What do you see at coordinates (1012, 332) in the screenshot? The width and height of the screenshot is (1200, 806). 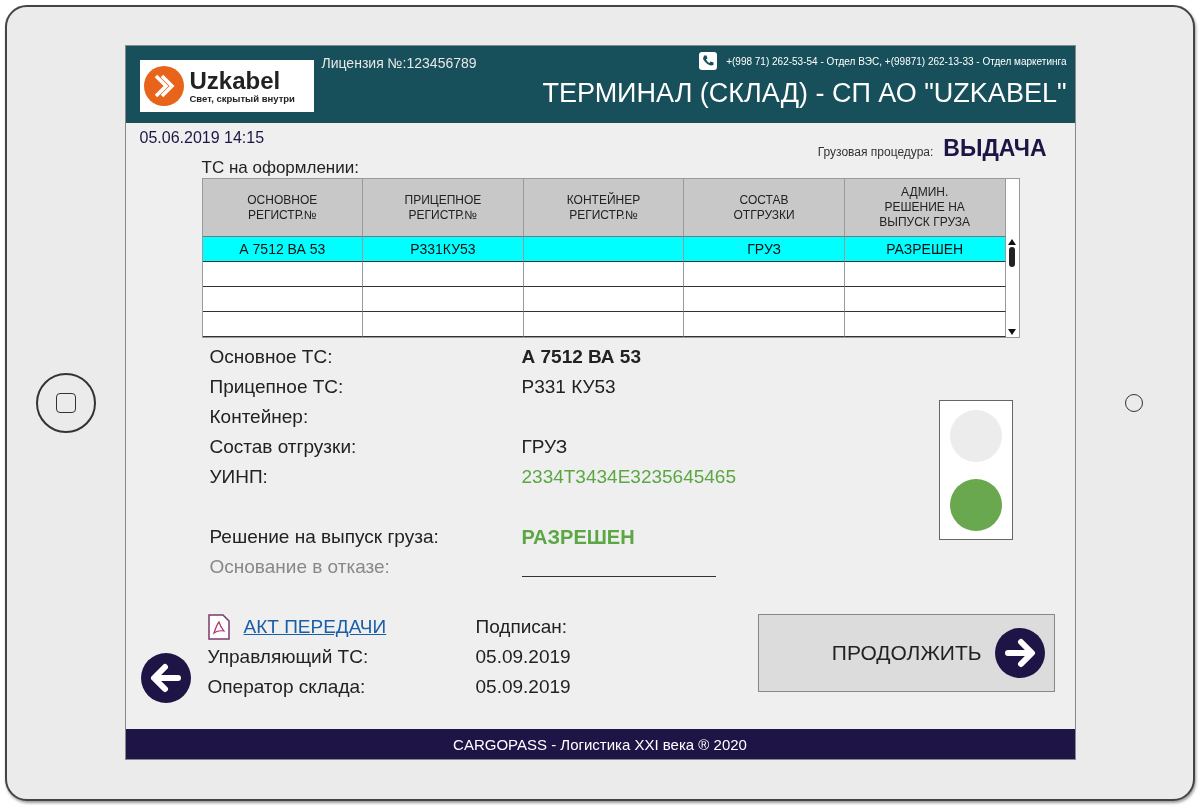 I see `scroll-down-icon` at bounding box center [1012, 332].